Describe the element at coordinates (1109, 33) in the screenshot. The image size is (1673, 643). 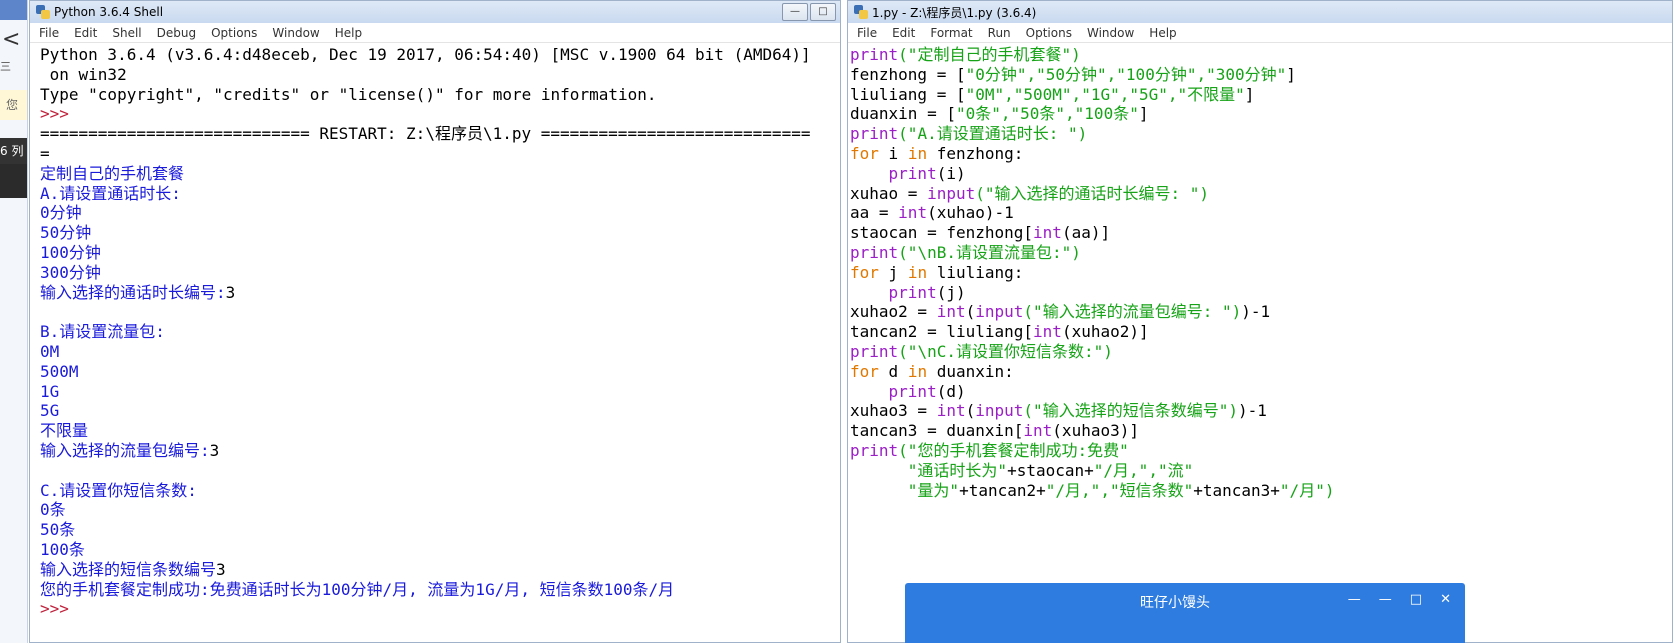
I see `editor-menu-window: Window` at that location.